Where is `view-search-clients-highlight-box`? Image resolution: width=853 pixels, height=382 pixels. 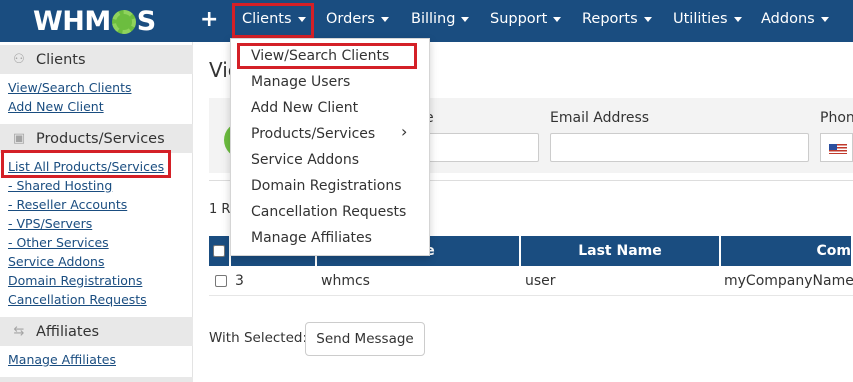
view-search-clients-highlight-box is located at coordinates (327, 56).